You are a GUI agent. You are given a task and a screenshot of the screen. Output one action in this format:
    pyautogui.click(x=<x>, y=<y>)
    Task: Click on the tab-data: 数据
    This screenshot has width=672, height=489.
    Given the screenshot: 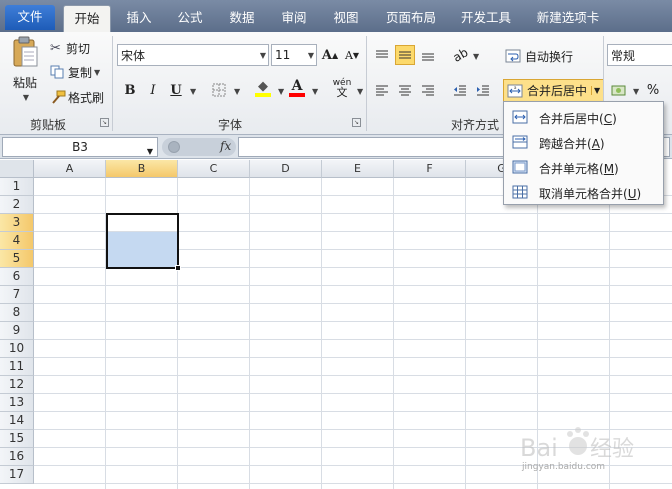 What is the action you would take?
    pyautogui.click(x=242, y=18)
    